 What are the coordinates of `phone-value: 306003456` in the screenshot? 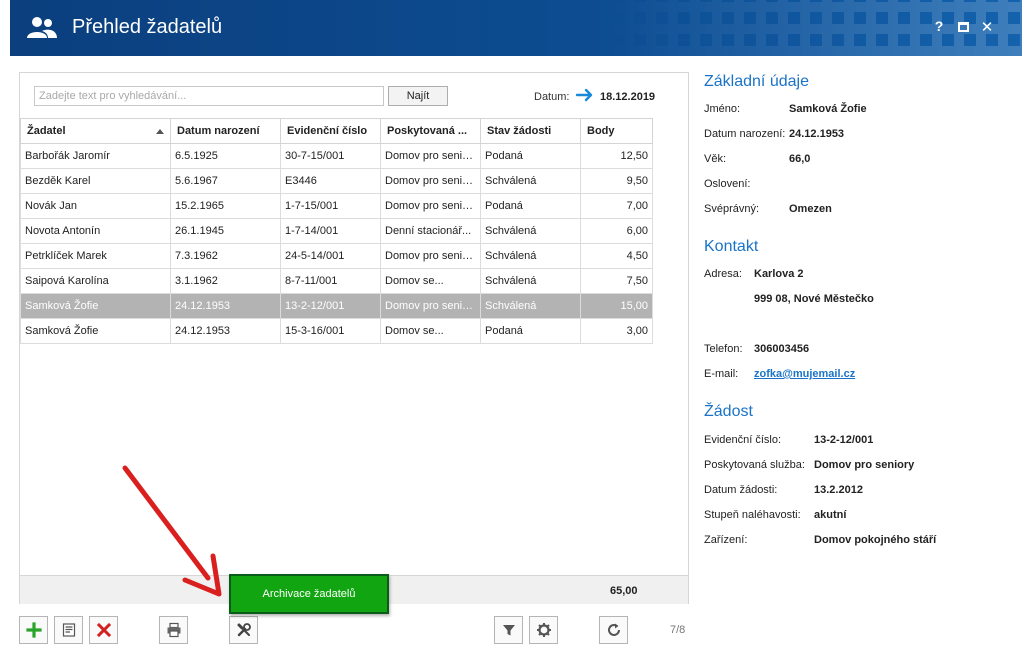 It's located at (782, 349).